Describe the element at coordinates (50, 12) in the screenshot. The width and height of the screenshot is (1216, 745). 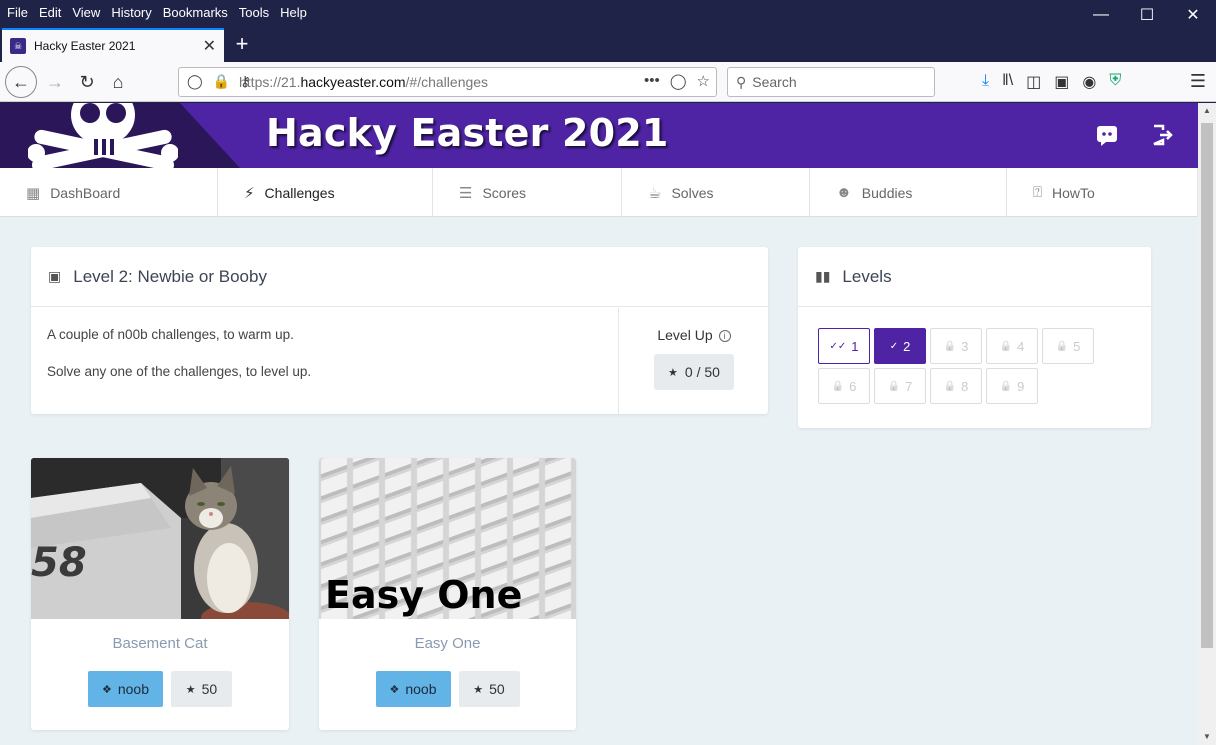
I see `menu-edit: Edit` at that location.